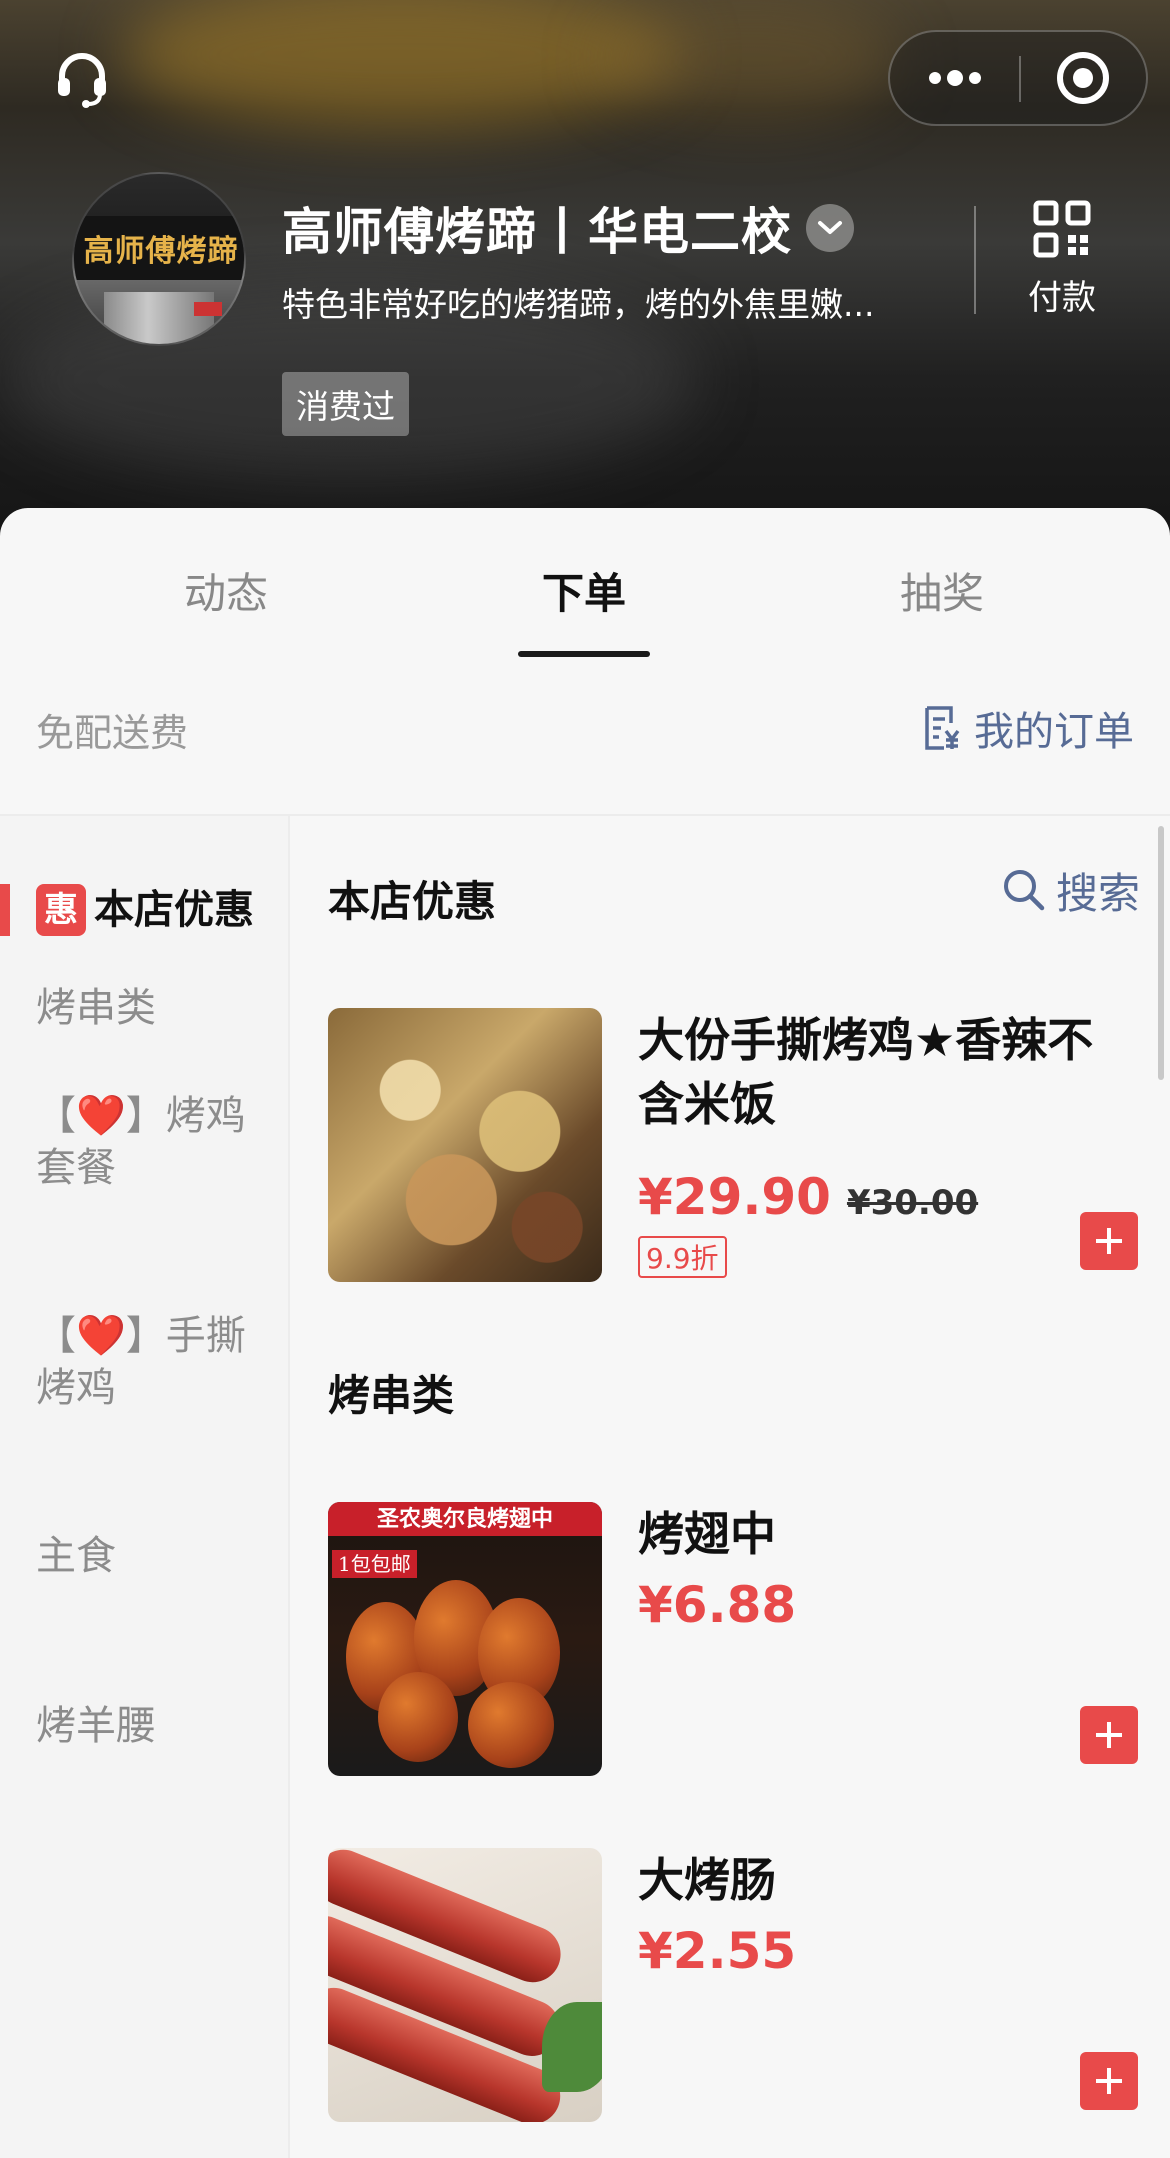 This screenshot has width=1170, height=2158. Describe the element at coordinates (156, 1556) in the screenshot. I see `sidebar-item-staple-food: 主食` at that location.